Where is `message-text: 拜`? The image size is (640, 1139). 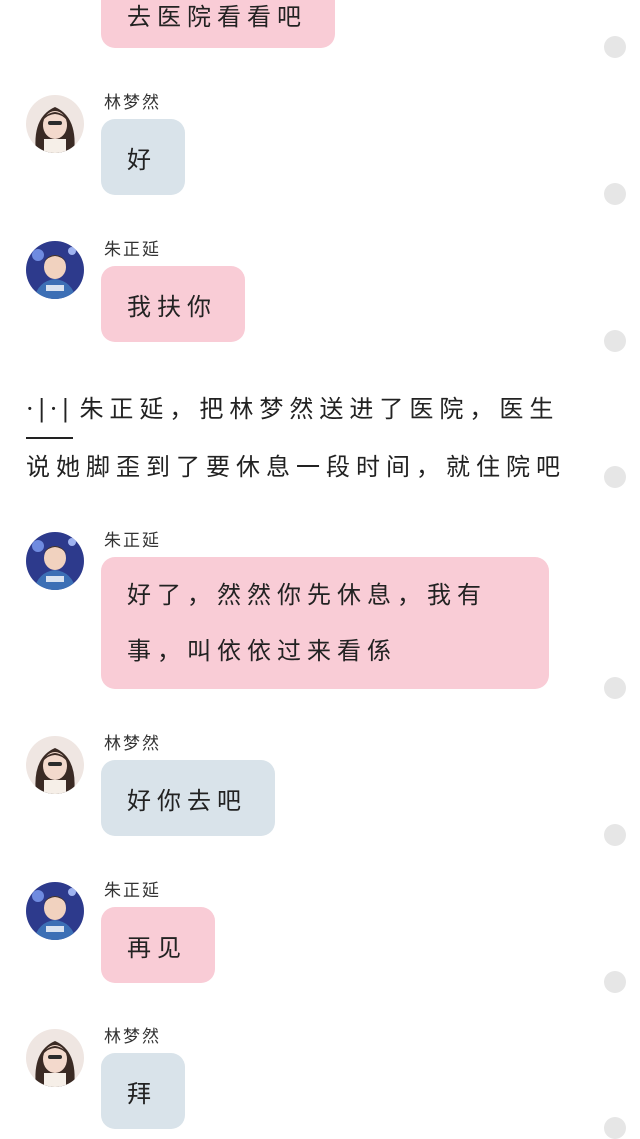
message-text: 拜 is located at coordinates (142, 1093).